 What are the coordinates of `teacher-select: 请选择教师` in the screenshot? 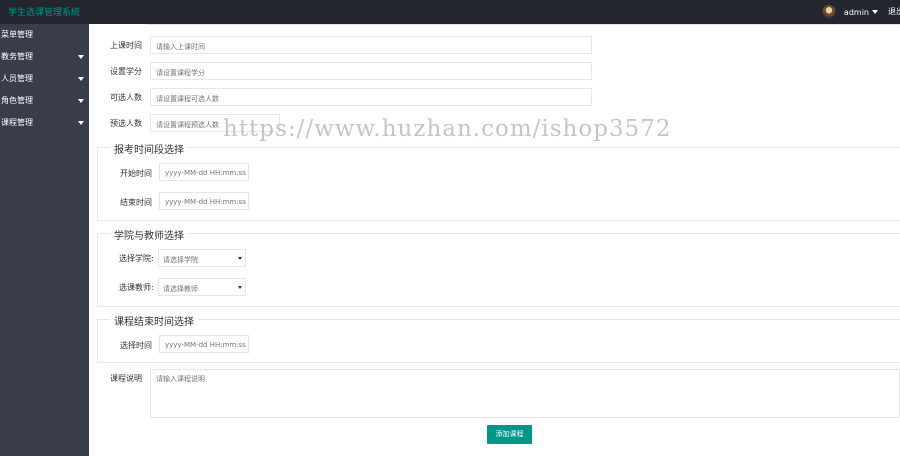 It's located at (202, 287).